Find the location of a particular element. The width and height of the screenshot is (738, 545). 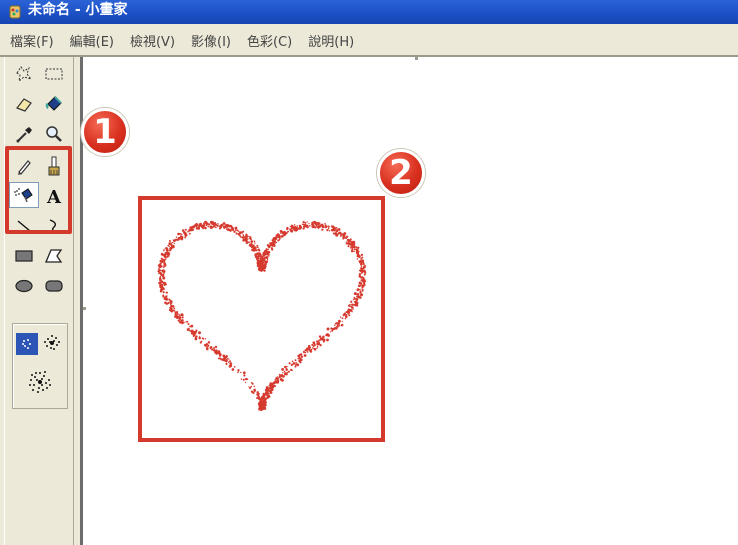

pick-color-tool is located at coordinates (24, 134).